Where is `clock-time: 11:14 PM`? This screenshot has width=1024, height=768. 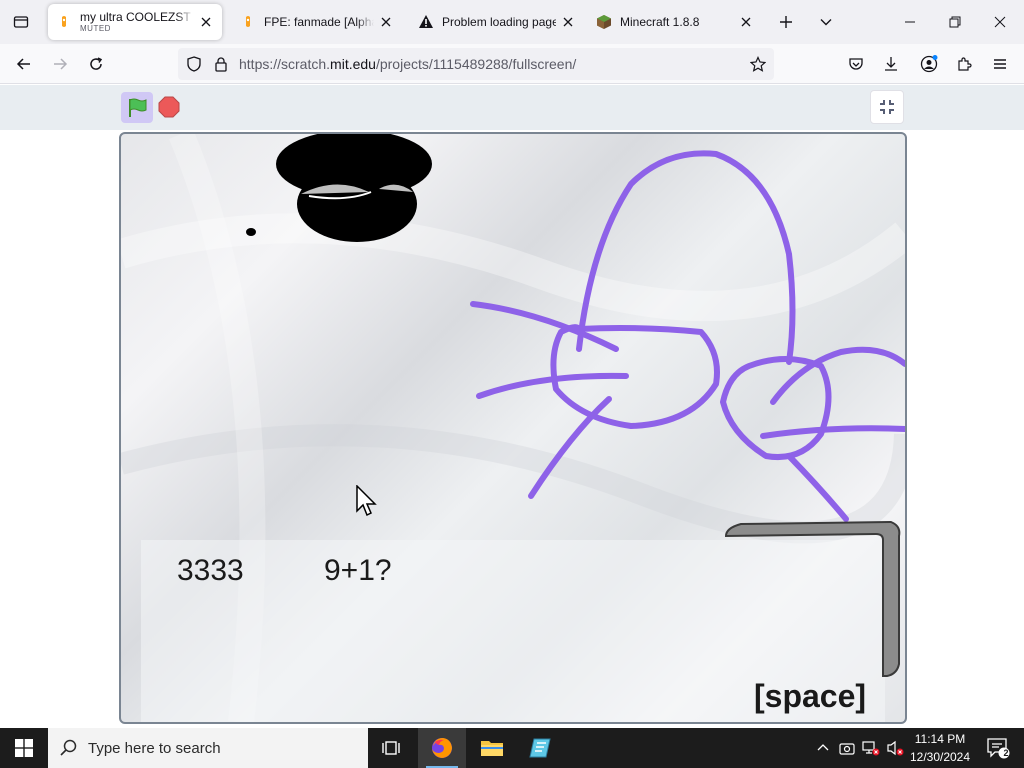
clock-time: 11:14 PM is located at coordinates (940, 739).